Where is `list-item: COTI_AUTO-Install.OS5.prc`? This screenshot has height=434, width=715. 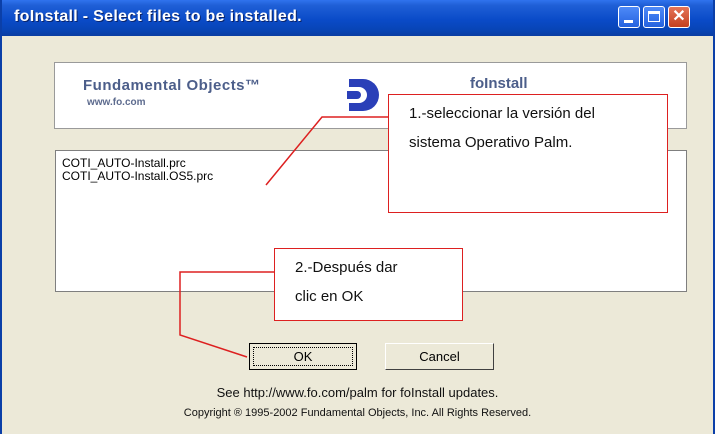
list-item: COTI_AUTO-Install.OS5.prc is located at coordinates (137, 176).